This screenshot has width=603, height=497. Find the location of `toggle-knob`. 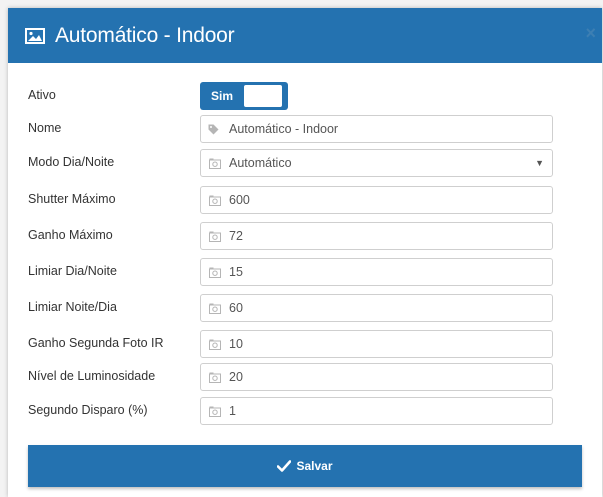

toggle-knob is located at coordinates (263, 96).